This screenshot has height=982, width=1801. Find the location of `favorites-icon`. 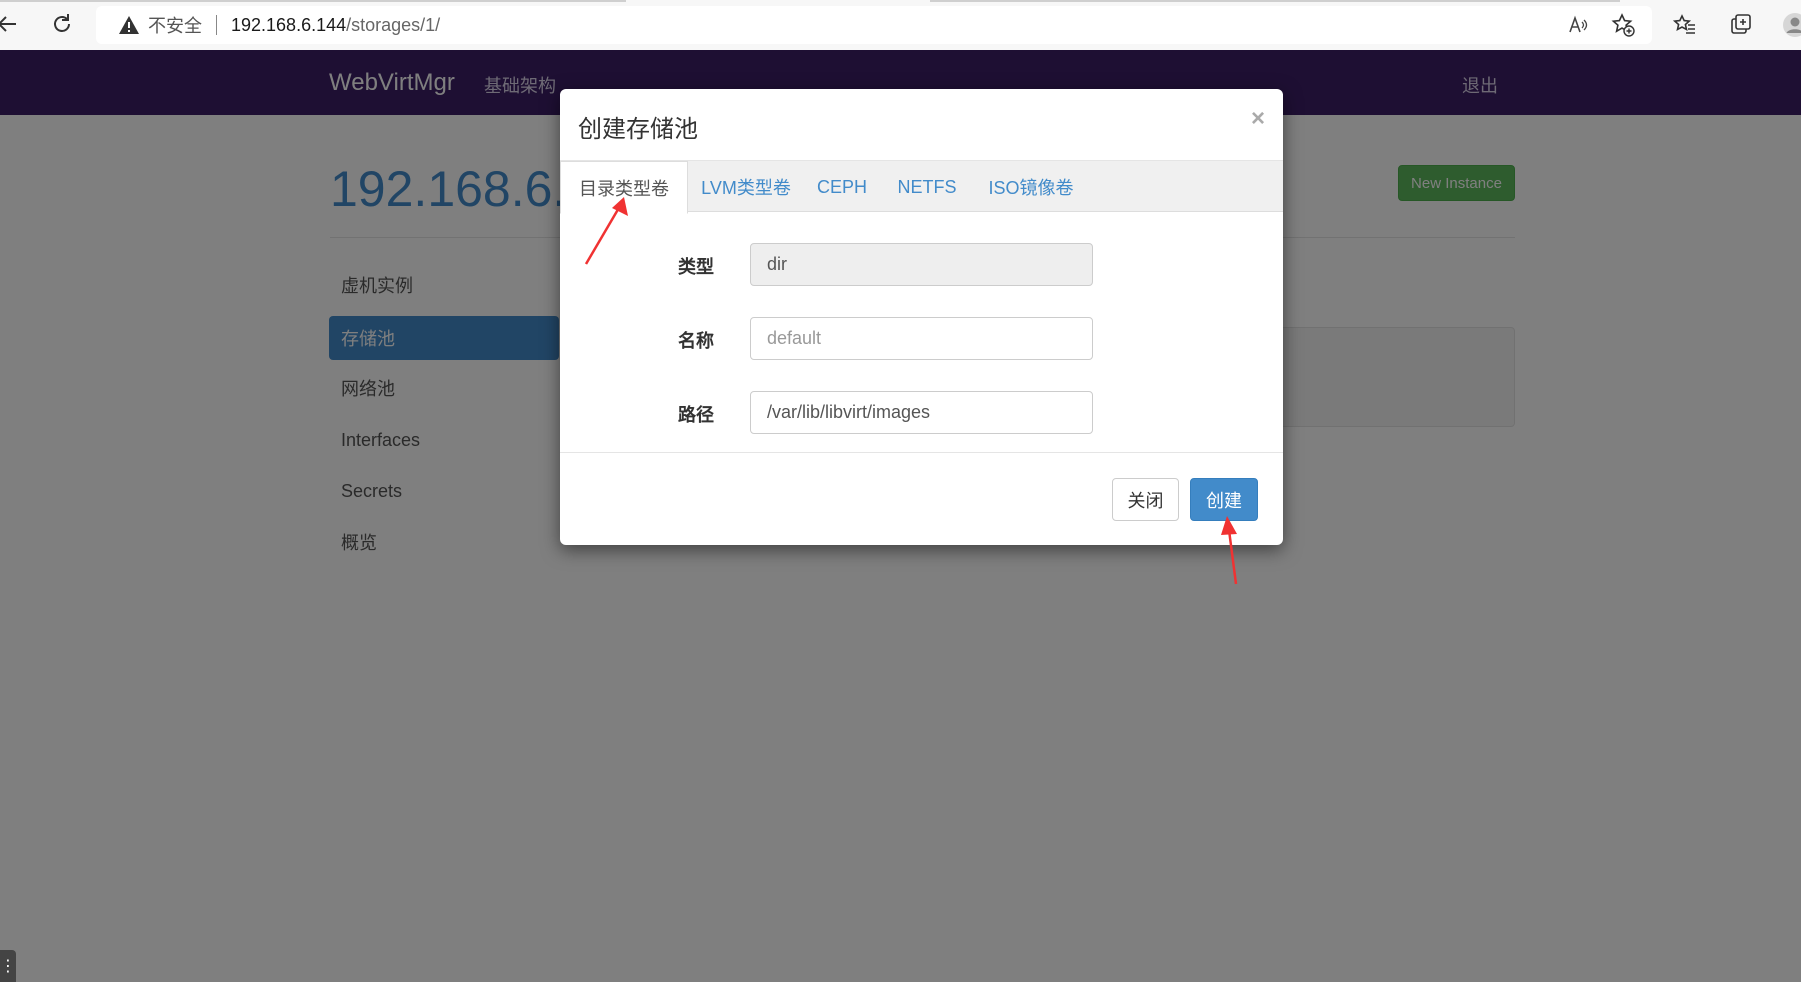

favorites-icon is located at coordinates (1685, 25).